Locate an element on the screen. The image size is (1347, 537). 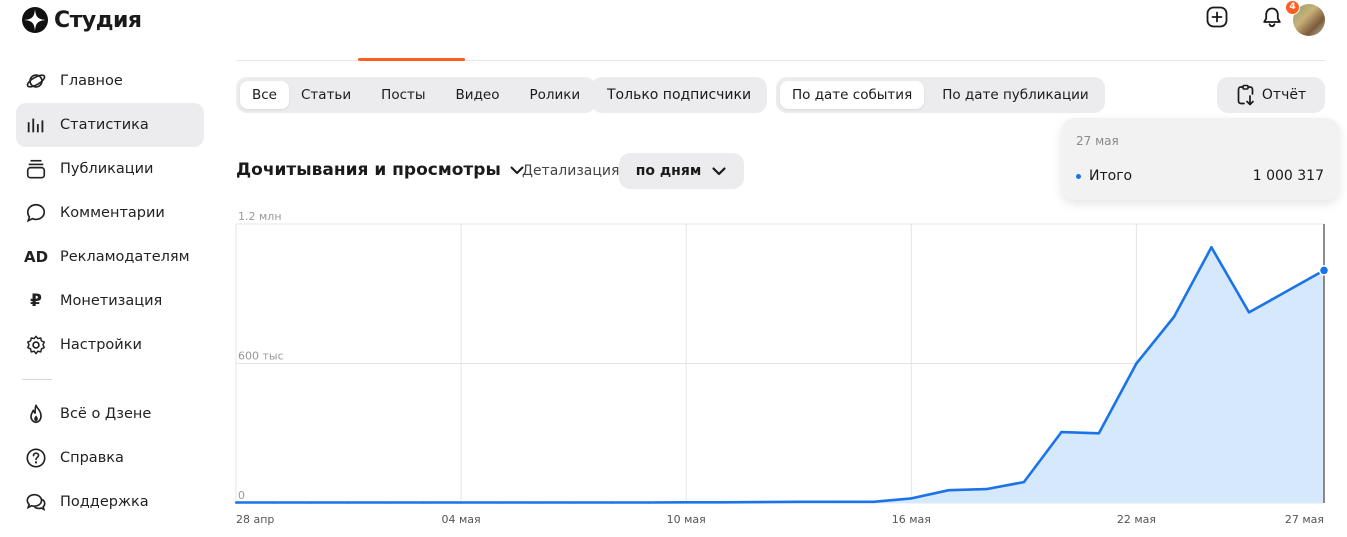
tooltip-date: 27 мая is located at coordinates (1097, 141).